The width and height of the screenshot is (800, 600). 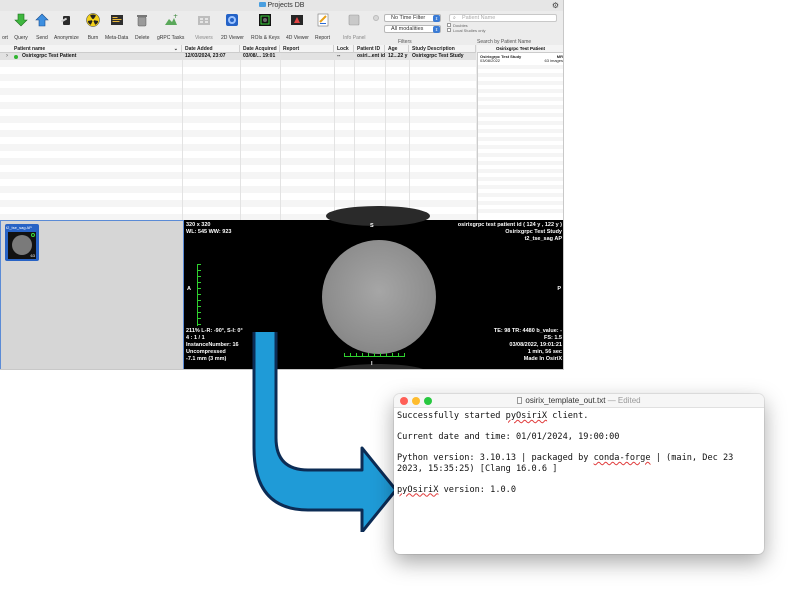 I want to click on editor-status: — Edited, so click(x=624, y=400).